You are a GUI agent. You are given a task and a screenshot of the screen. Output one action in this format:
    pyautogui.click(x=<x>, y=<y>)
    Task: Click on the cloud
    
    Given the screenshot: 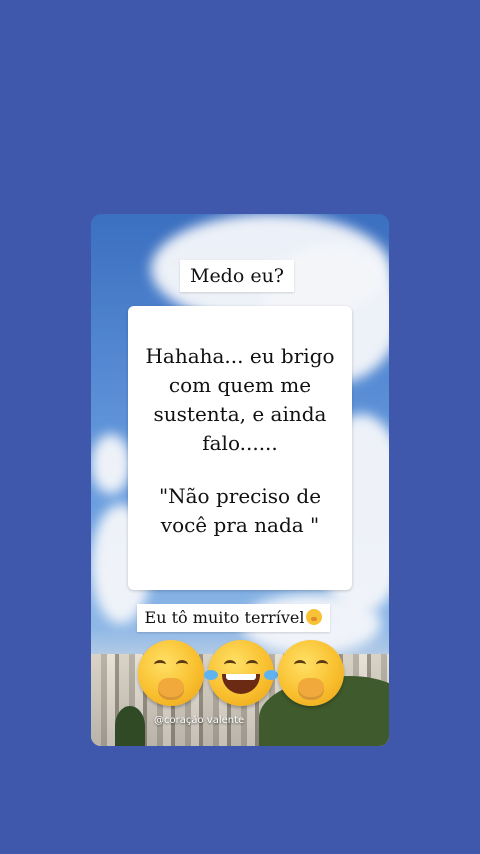 What is the action you would take?
    pyautogui.click(x=111, y=464)
    